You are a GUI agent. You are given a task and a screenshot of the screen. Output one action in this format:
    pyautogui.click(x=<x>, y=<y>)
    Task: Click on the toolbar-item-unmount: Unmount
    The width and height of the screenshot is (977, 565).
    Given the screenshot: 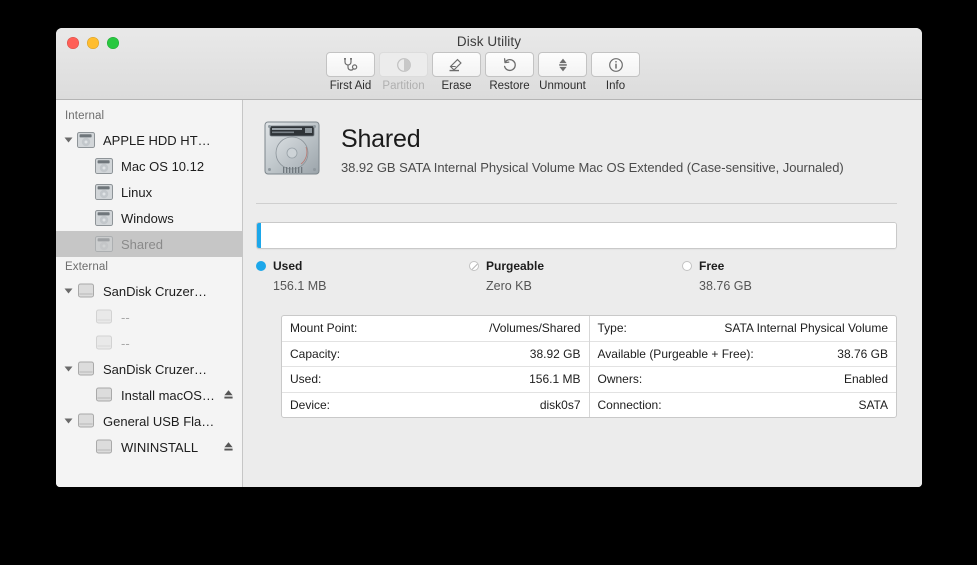 What is the action you would take?
    pyautogui.click(x=562, y=72)
    